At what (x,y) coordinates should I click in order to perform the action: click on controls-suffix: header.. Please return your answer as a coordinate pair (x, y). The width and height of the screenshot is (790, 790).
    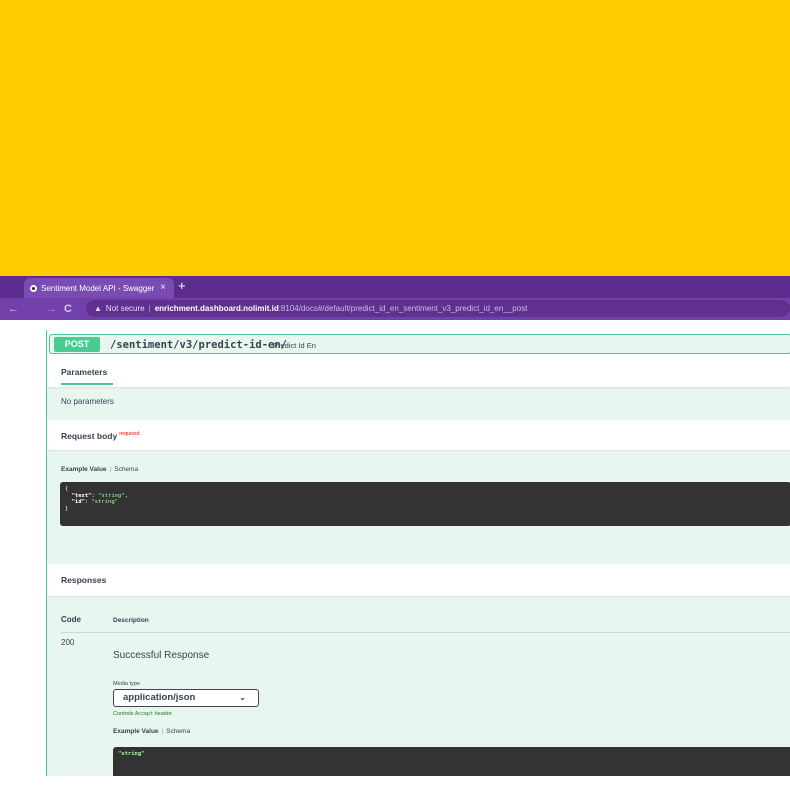
    Looking at the image, I should click on (163, 714).